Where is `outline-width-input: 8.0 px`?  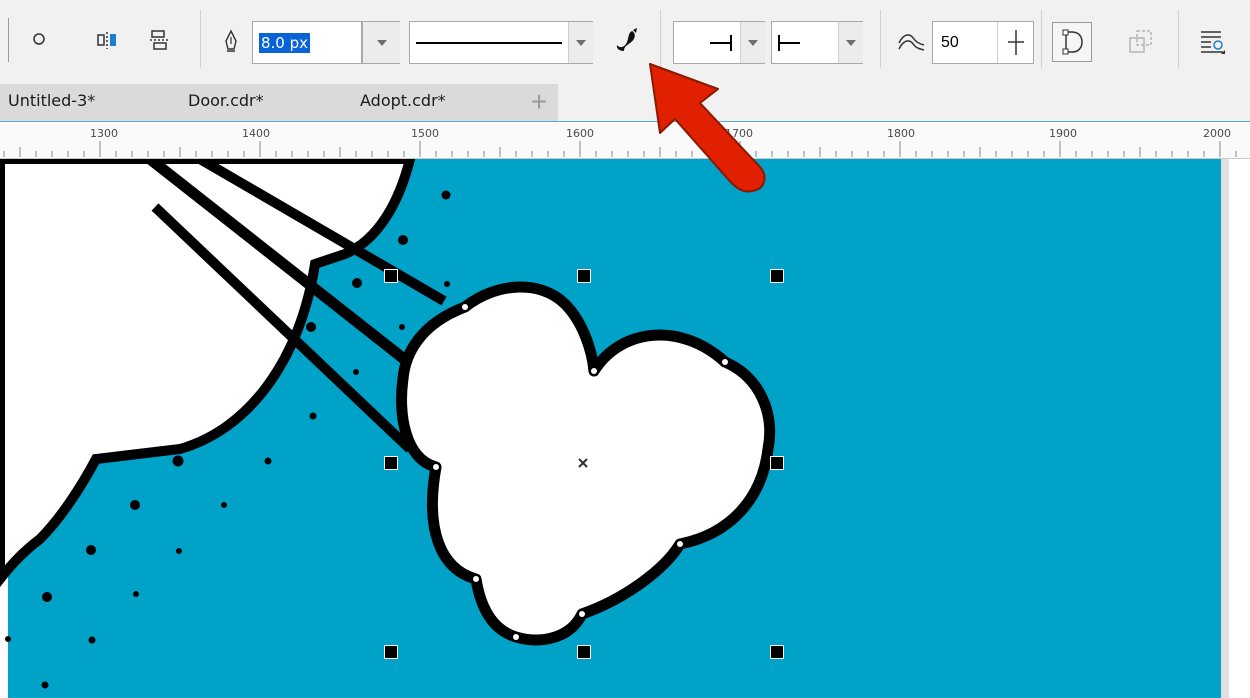 outline-width-input: 8.0 px is located at coordinates (307, 42).